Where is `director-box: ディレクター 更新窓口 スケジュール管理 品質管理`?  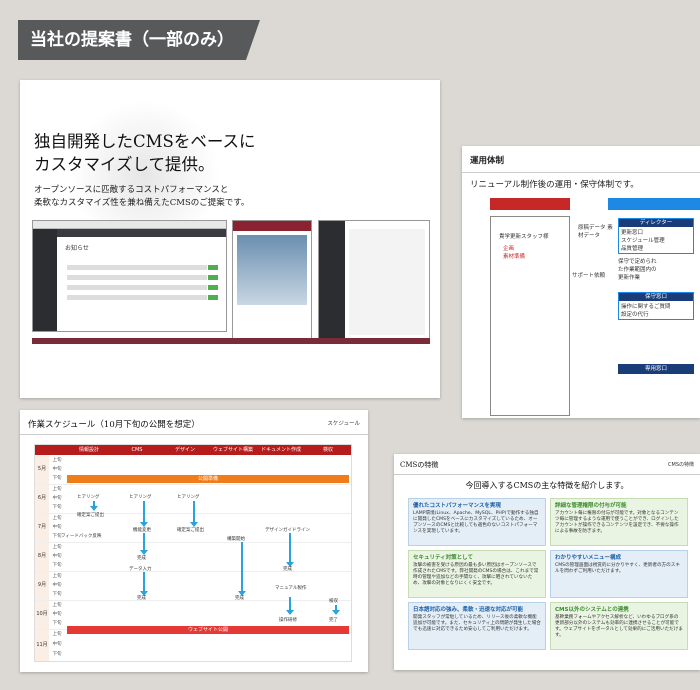
director-box: ディレクター 更新窓口 スケジュール管理 品質管理 is located at coordinates (656, 236).